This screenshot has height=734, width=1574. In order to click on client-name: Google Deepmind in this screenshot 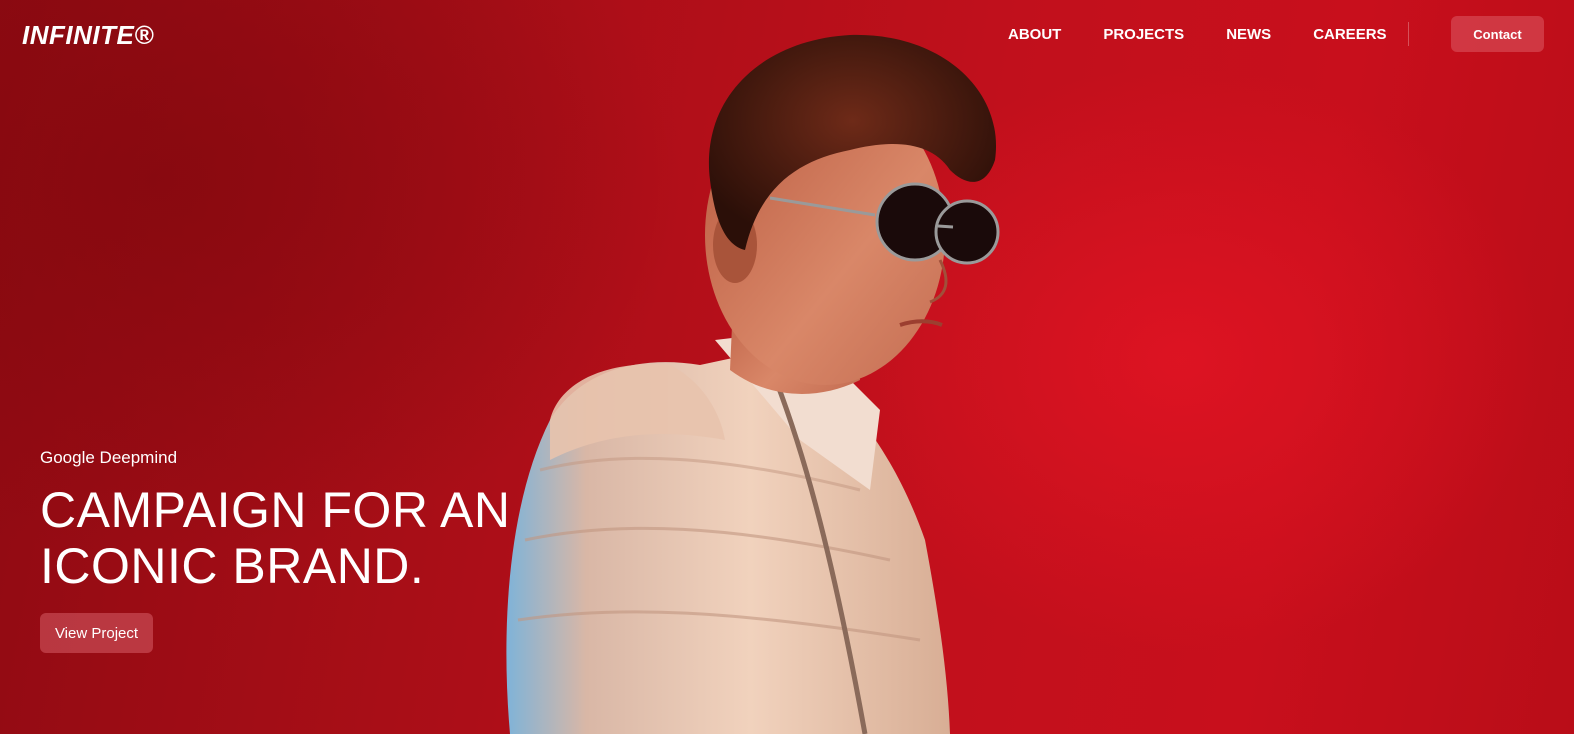, I will do `click(109, 457)`.